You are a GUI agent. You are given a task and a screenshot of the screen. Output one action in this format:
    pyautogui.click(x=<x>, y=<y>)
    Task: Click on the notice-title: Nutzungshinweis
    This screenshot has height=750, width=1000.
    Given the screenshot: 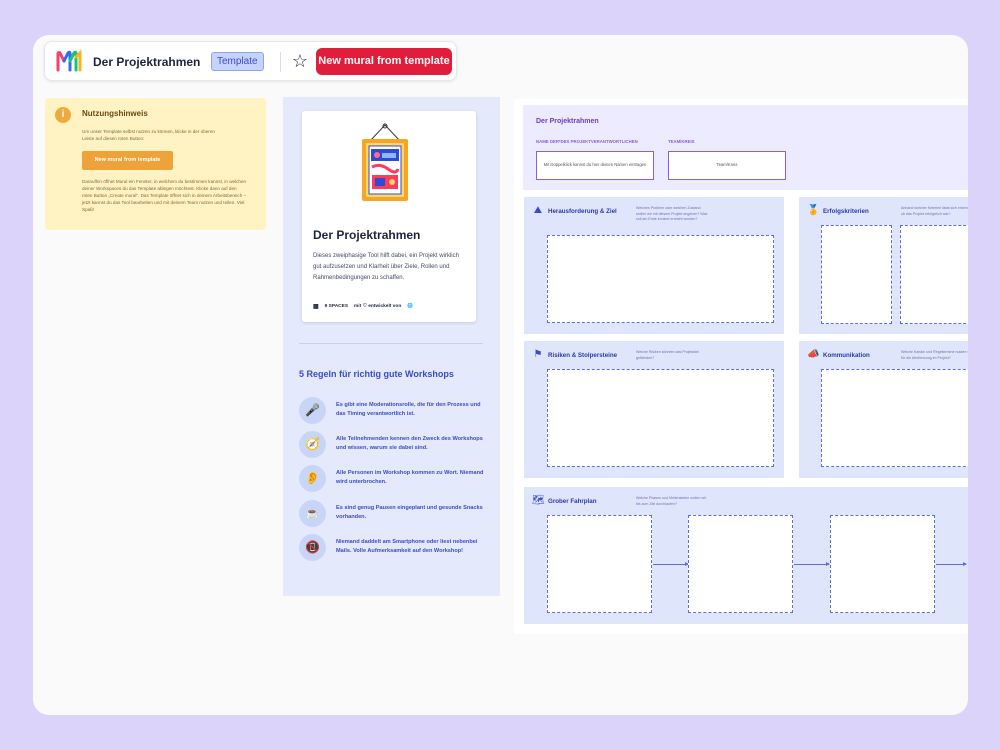 What is the action you would take?
    pyautogui.click(x=115, y=113)
    